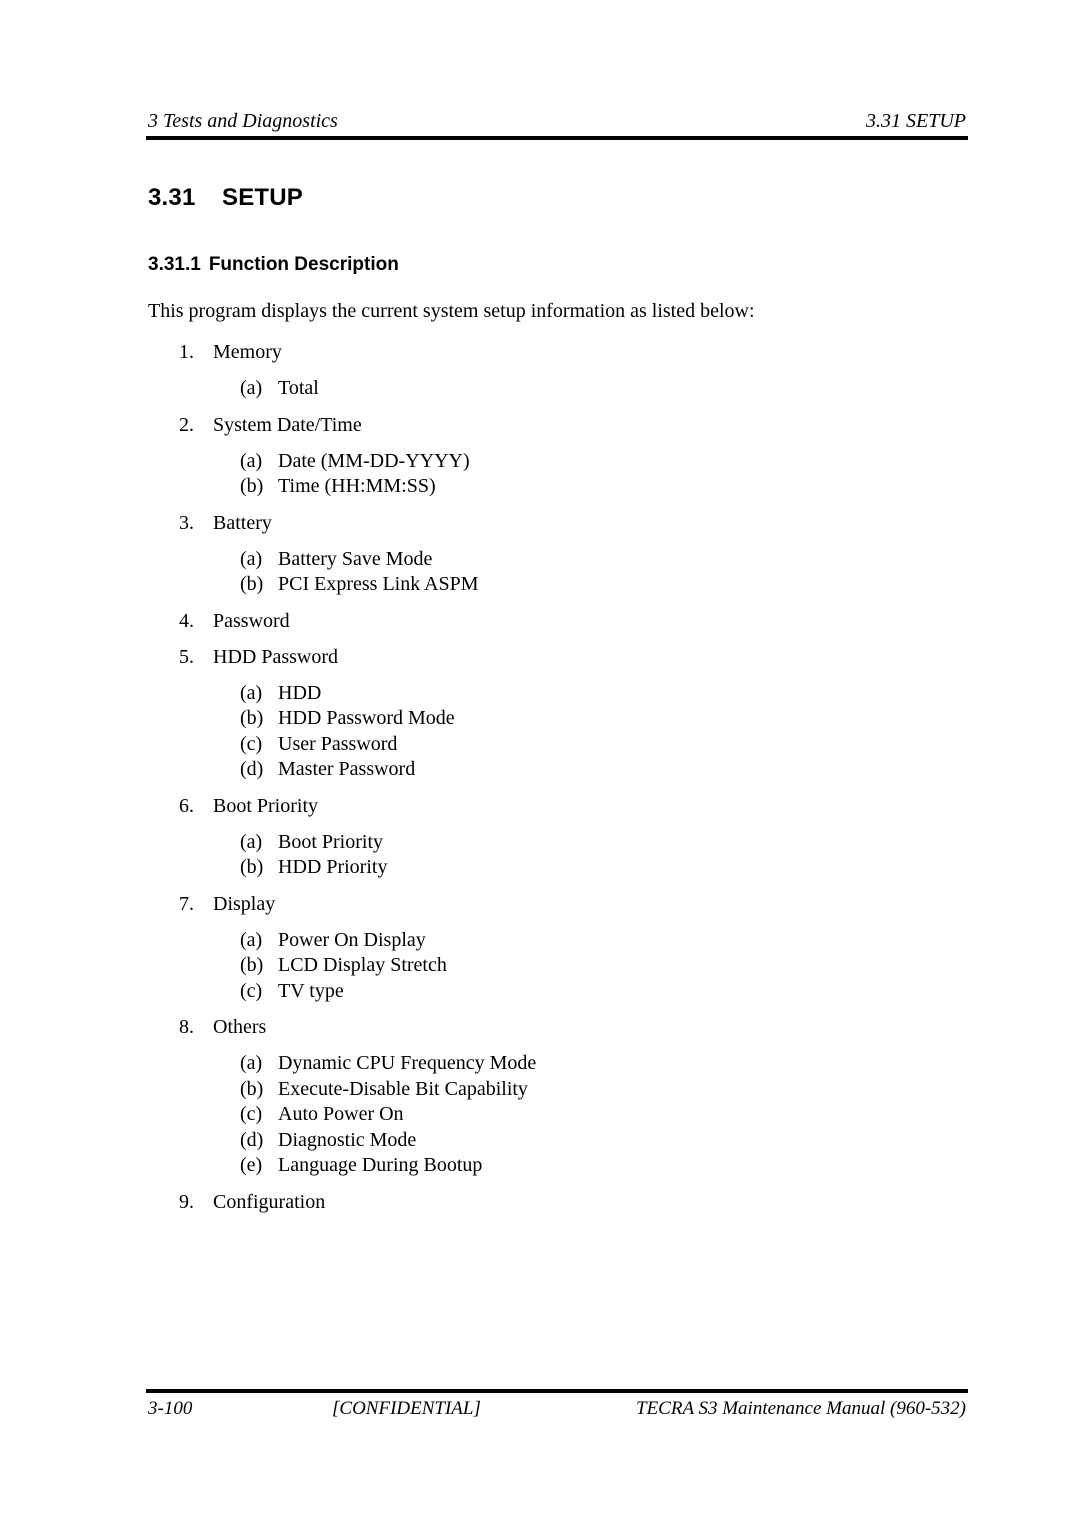 Image resolution: width=1080 pixels, height=1528 pixels. What do you see at coordinates (170, 1408) in the screenshot?
I see `footer-page-number: 3-100` at bounding box center [170, 1408].